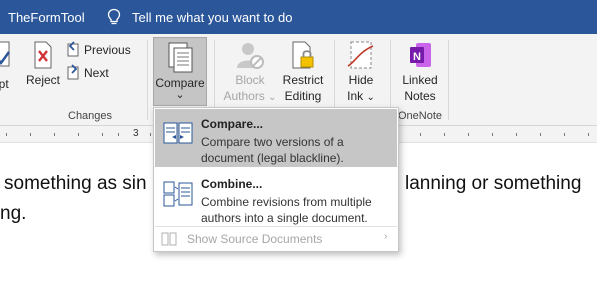 This screenshot has width=597, height=296. Describe the element at coordinates (420, 116) in the screenshot. I see `onenote-group-label: OneNote` at that location.